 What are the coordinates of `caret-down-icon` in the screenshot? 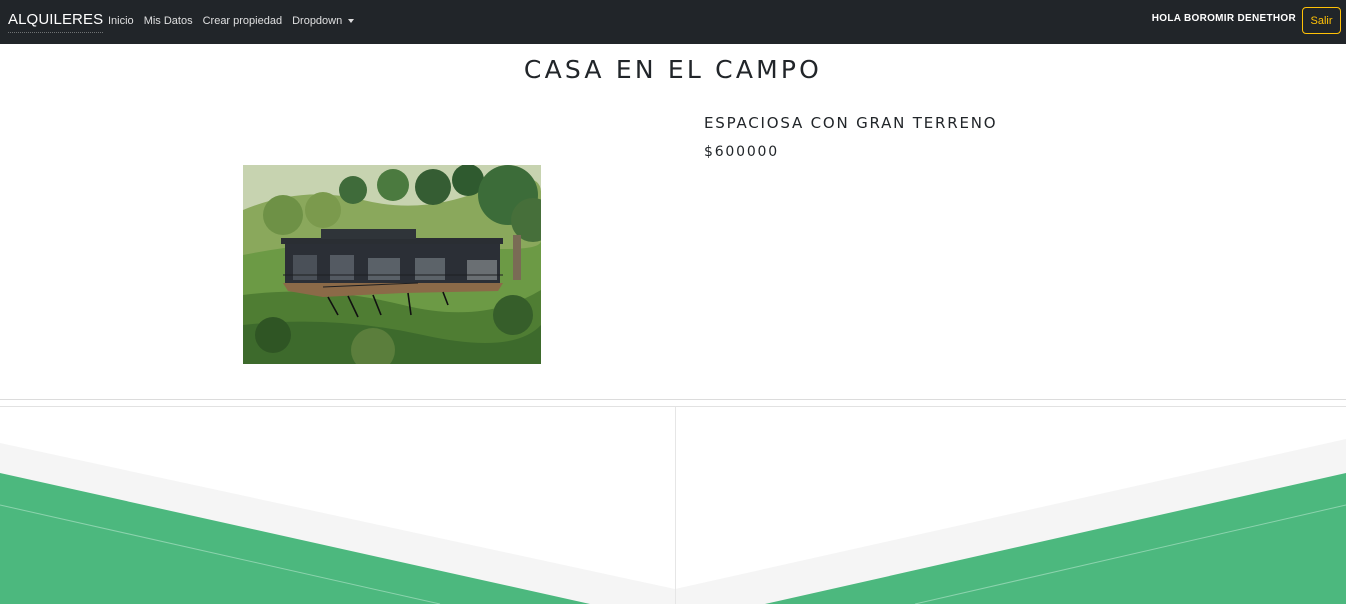 It's located at (351, 21).